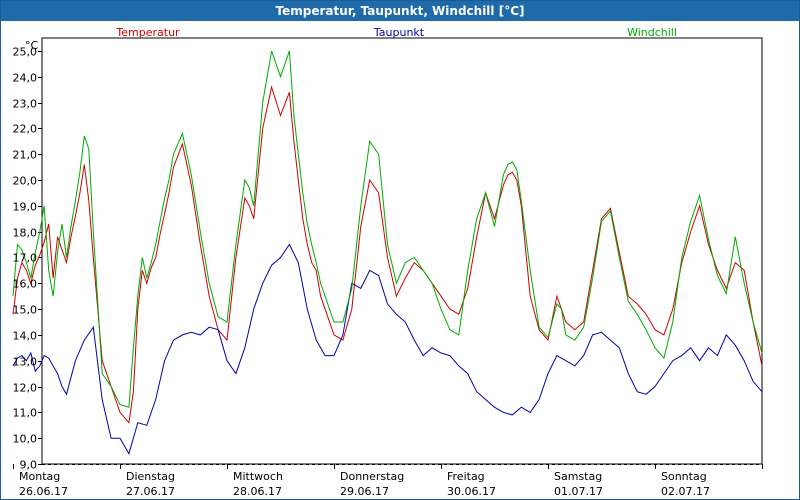 The image size is (800, 500). Describe the element at coordinates (25, 104) in the screenshot. I see `y-tick-label: 23,0` at that location.